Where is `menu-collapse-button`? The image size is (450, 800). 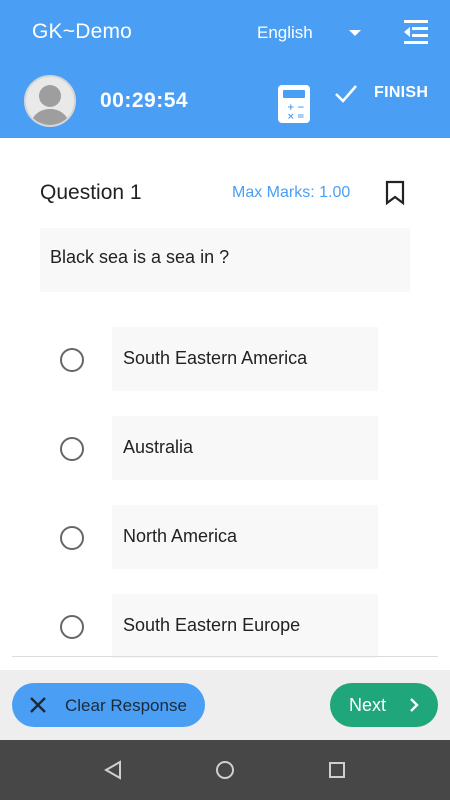
menu-collapse-button is located at coordinates (416, 32).